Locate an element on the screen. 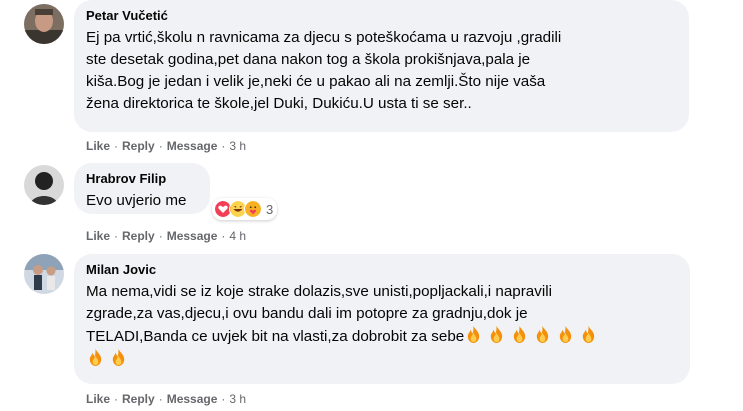  comment-text-line: Evo uvjerio me is located at coordinates (136, 200).